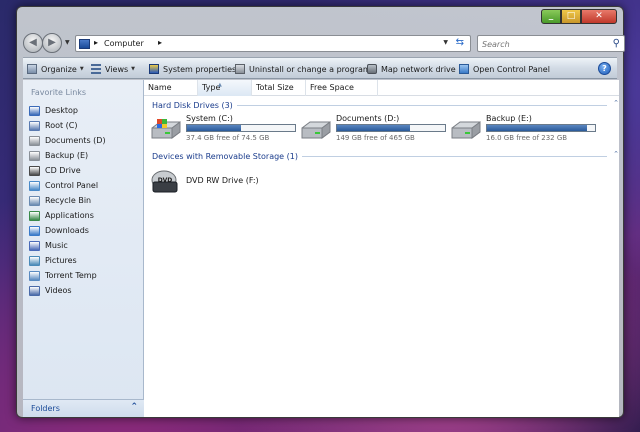  Describe the element at coordinates (460, 42) in the screenshot. I see `refresh-icon: ⇆` at that location.